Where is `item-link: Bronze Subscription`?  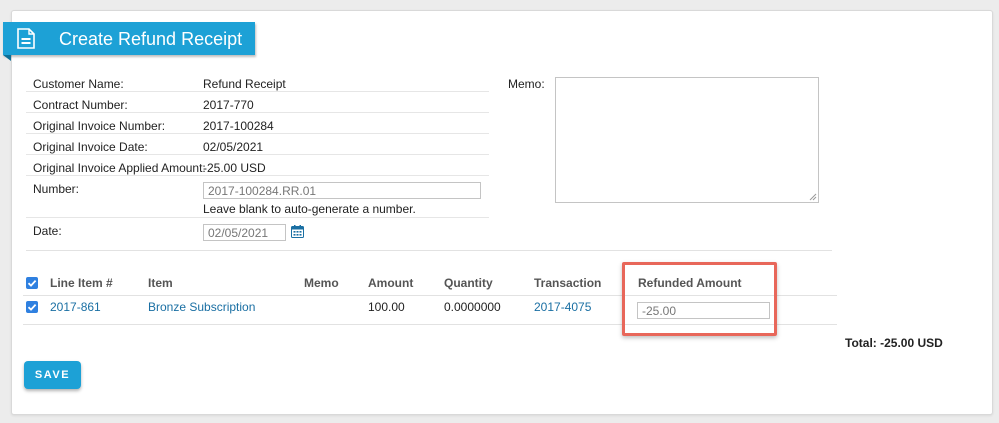 item-link: Bronze Subscription is located at coordinates (201, 307).